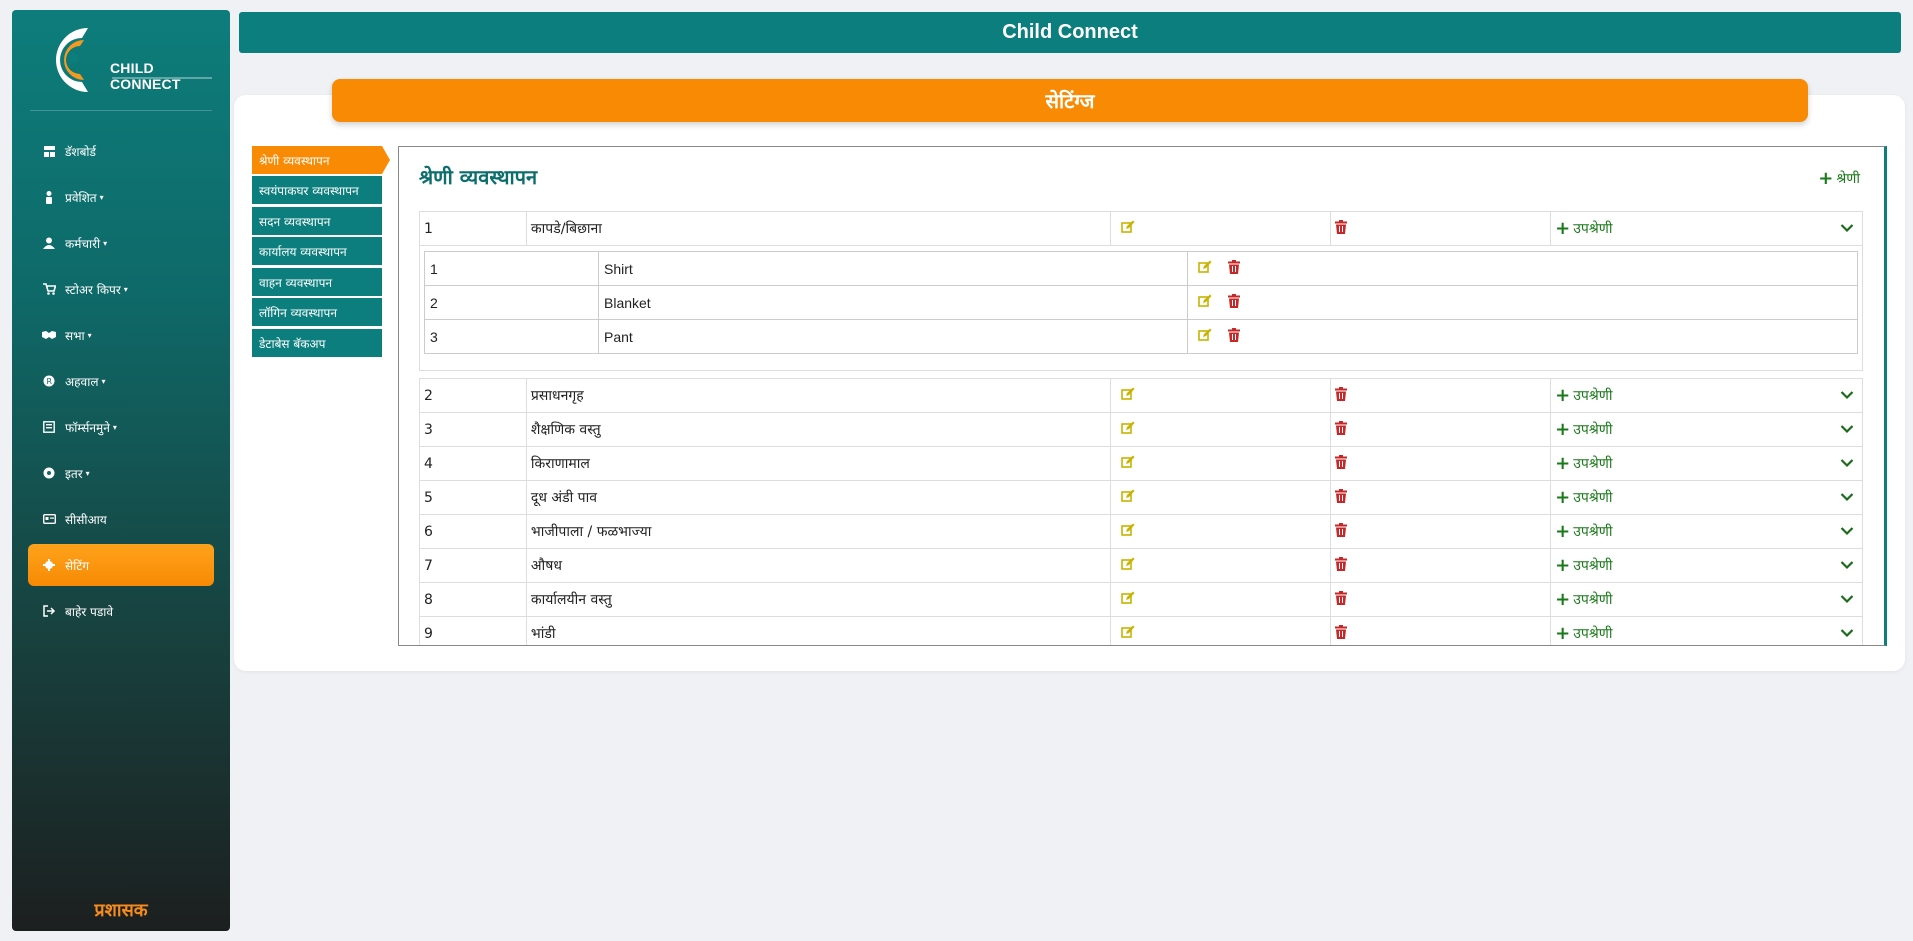  Describe the element at coordinates (121, 151) in the screenshot. I see `sidebar-item-dashboard: डॅशबोर्ड` at that location.